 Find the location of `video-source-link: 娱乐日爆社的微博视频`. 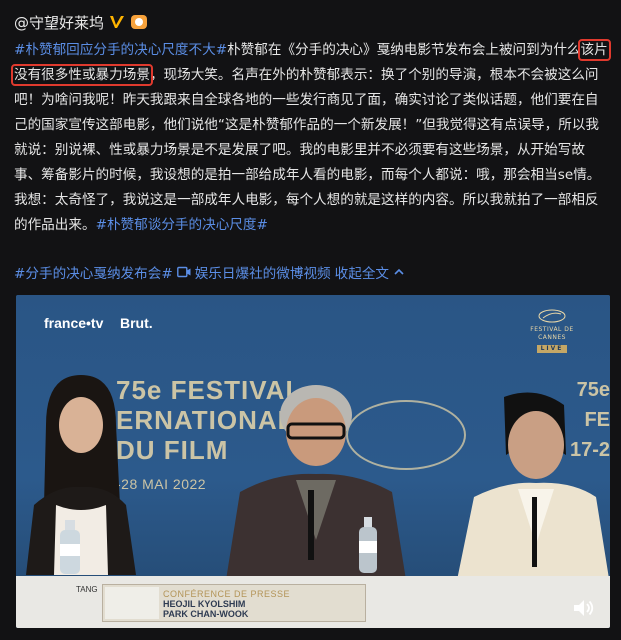

video-source-link: 娱乐日爆社的微博视频 is located at coordinates (263, 272).